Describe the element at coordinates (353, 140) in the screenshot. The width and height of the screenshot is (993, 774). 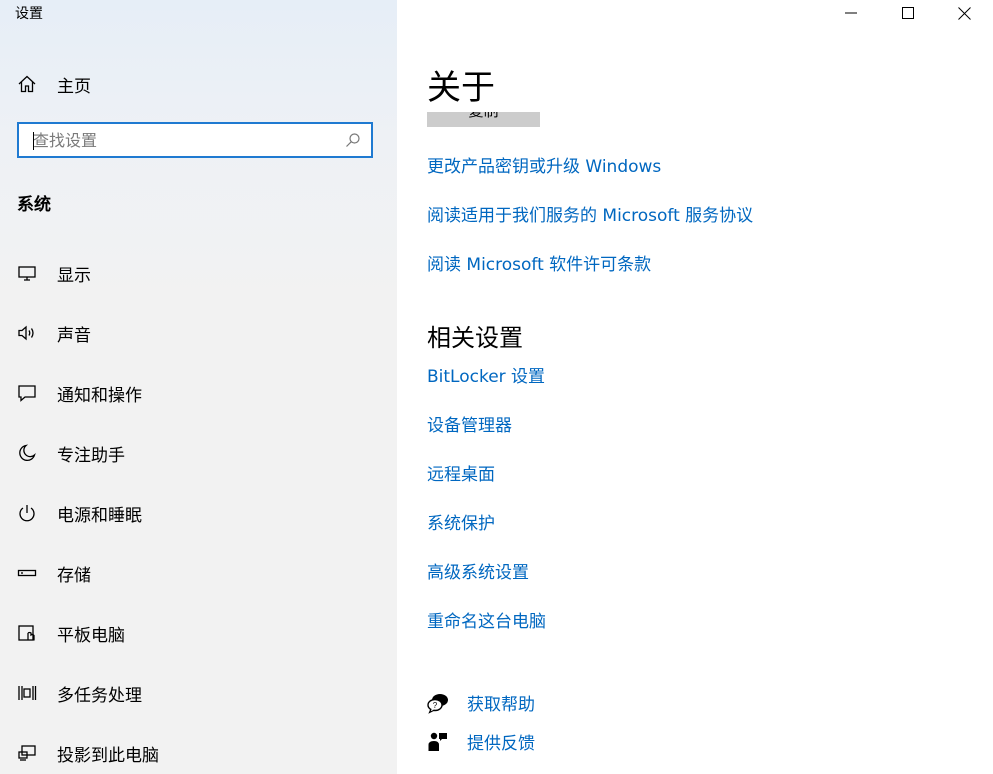
I see `search-icon` at that location.